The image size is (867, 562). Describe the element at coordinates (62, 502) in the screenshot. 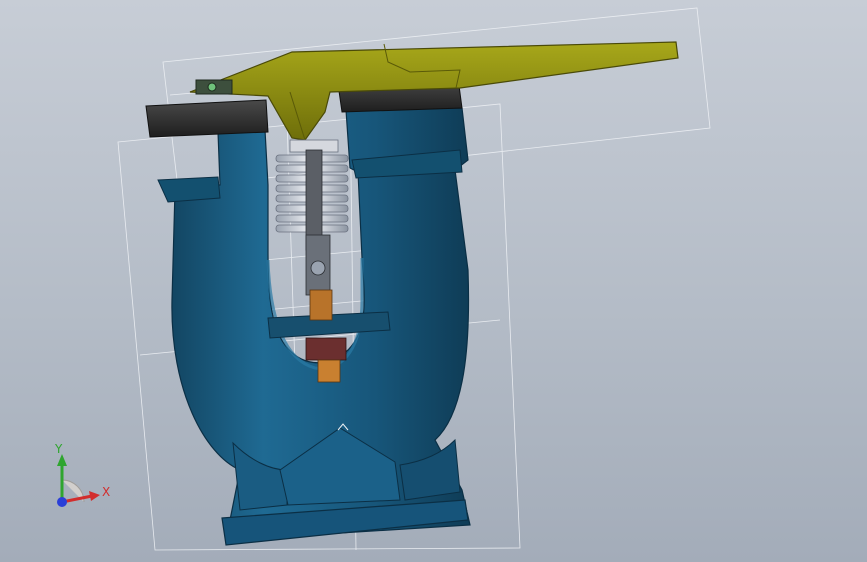

I see `z-axis-dot` at that location.